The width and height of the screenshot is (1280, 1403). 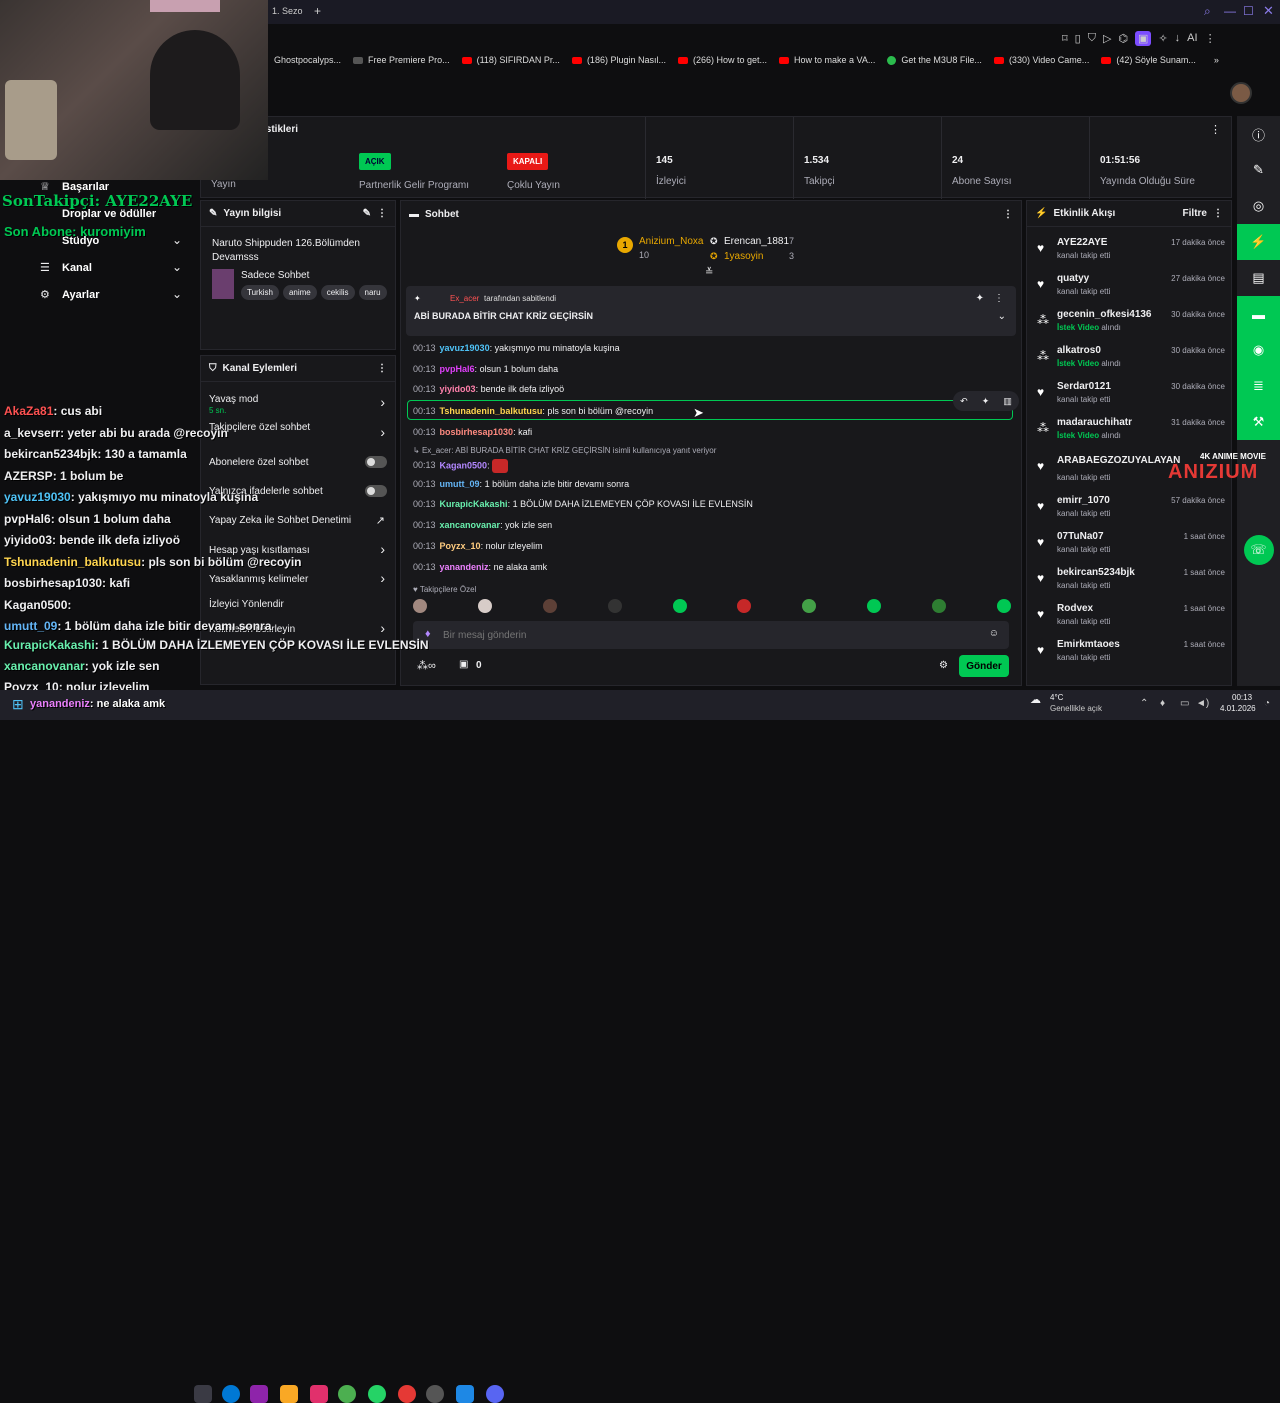 I want to click on activity-item: ♥ quatyy kanalı takip etti 27 dakika önce, so click(x=1131, y=291).